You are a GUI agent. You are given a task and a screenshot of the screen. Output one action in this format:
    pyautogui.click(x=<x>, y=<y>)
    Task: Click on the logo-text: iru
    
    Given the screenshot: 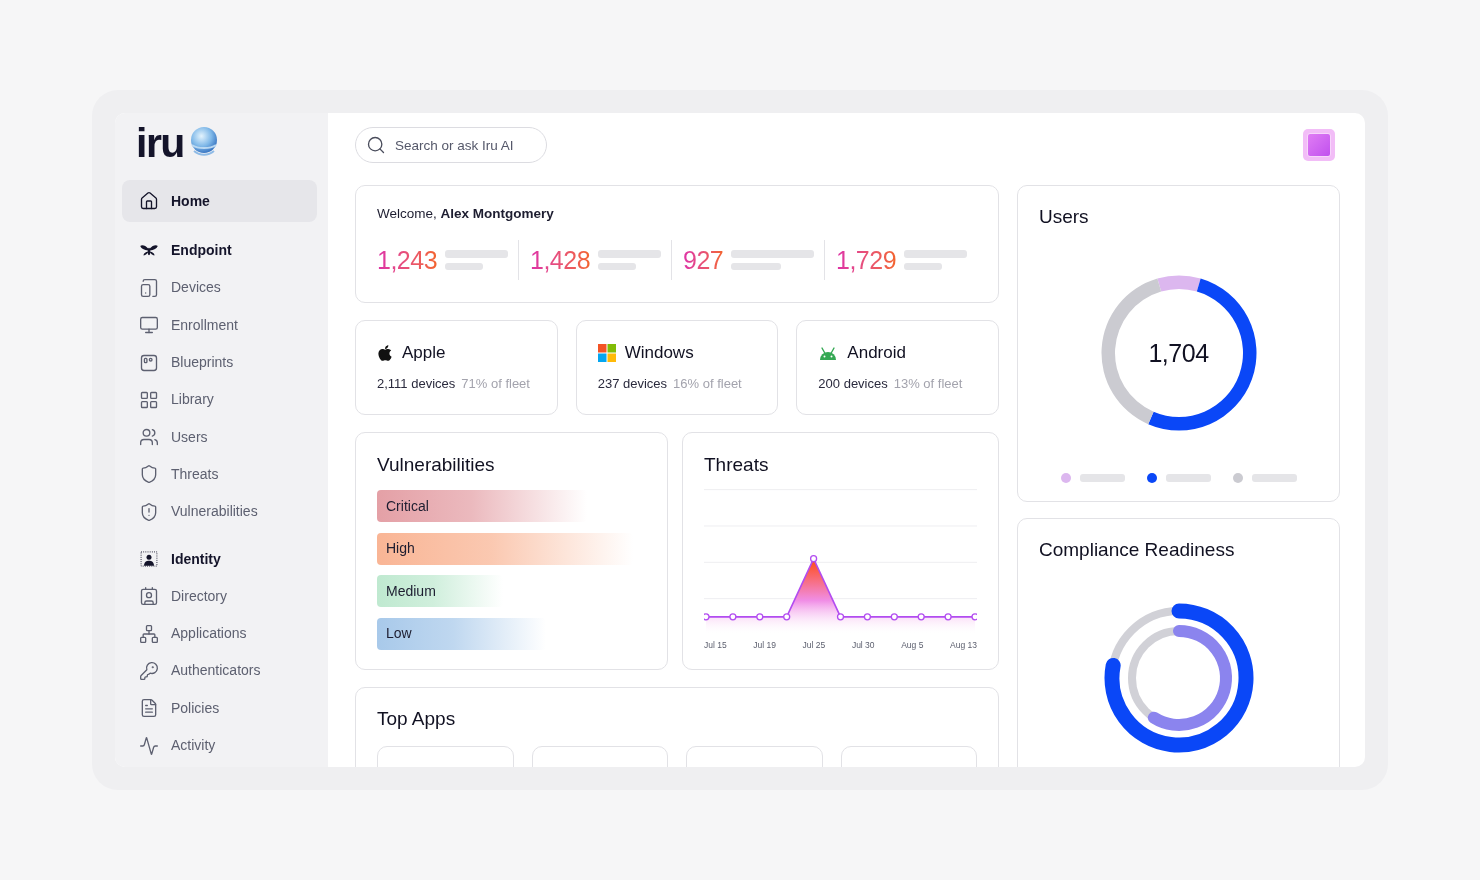 What is the action you would take?
    pyautogui.click(x=160, y=143)
    